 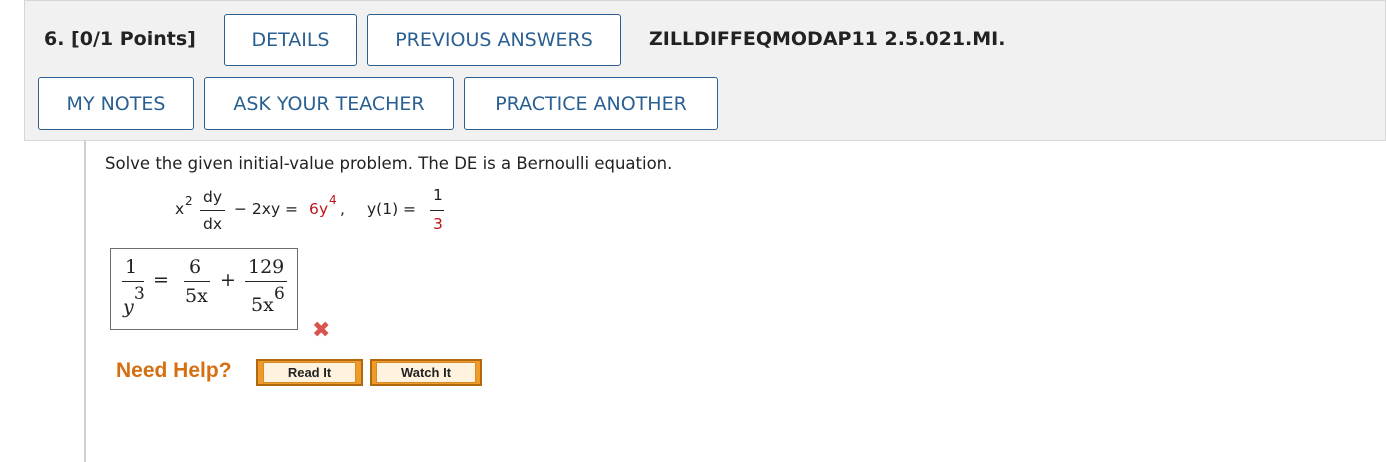 I want to click on answer-plus: +, so click(x=228, y=280).